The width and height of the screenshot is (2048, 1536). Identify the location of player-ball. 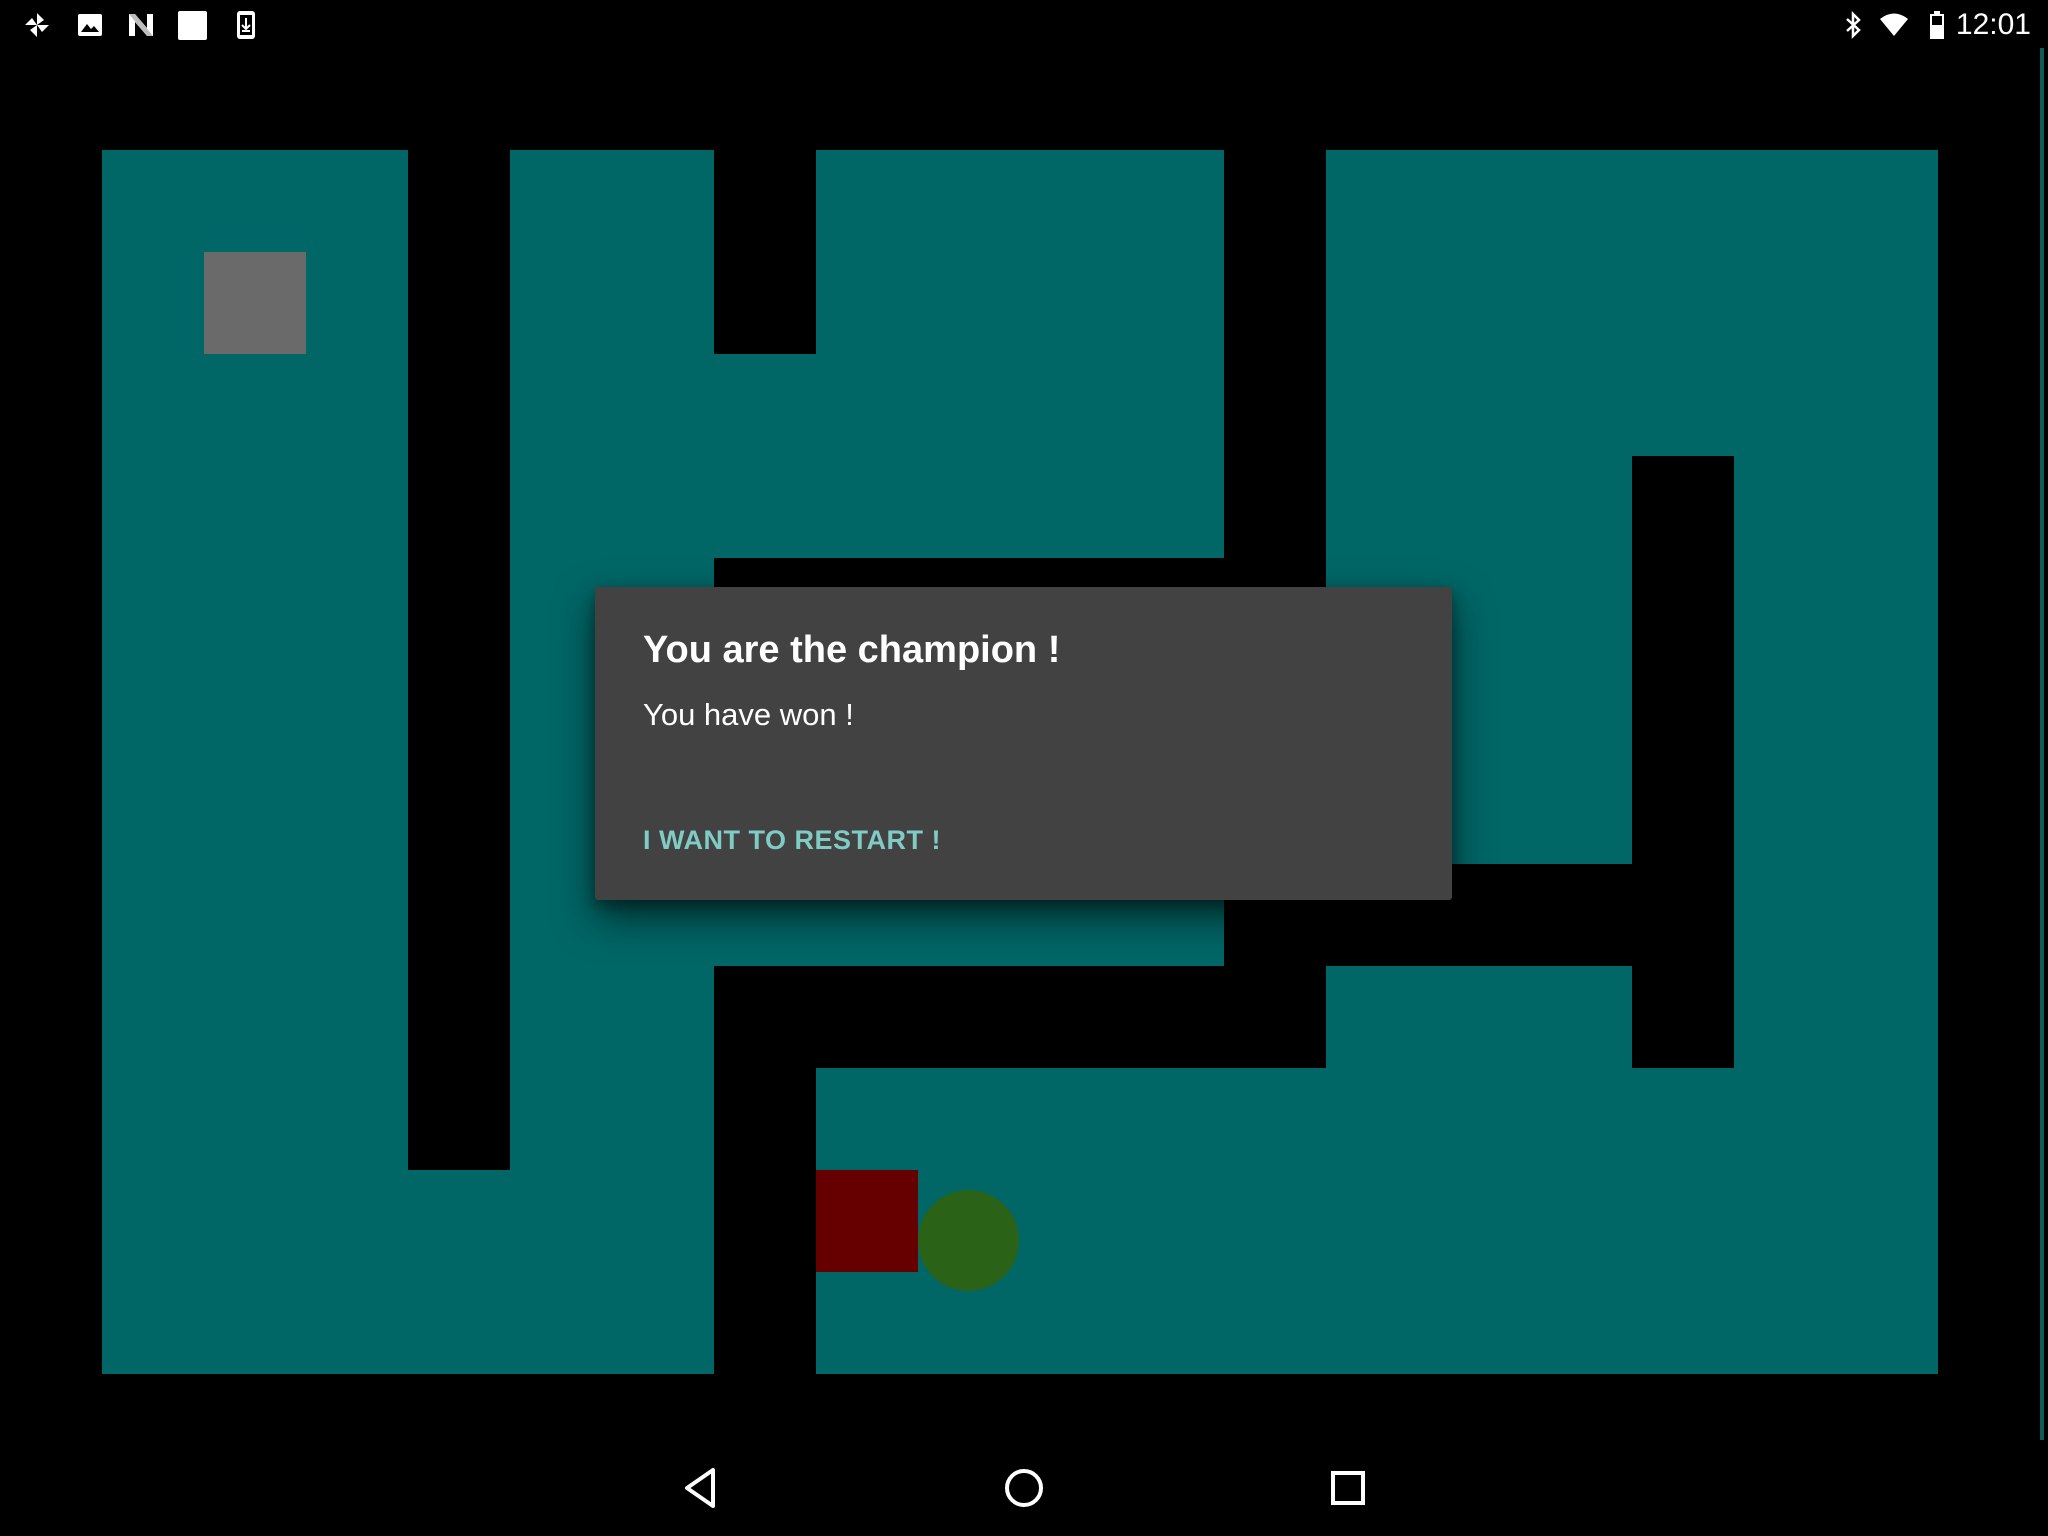
(968, 1240).